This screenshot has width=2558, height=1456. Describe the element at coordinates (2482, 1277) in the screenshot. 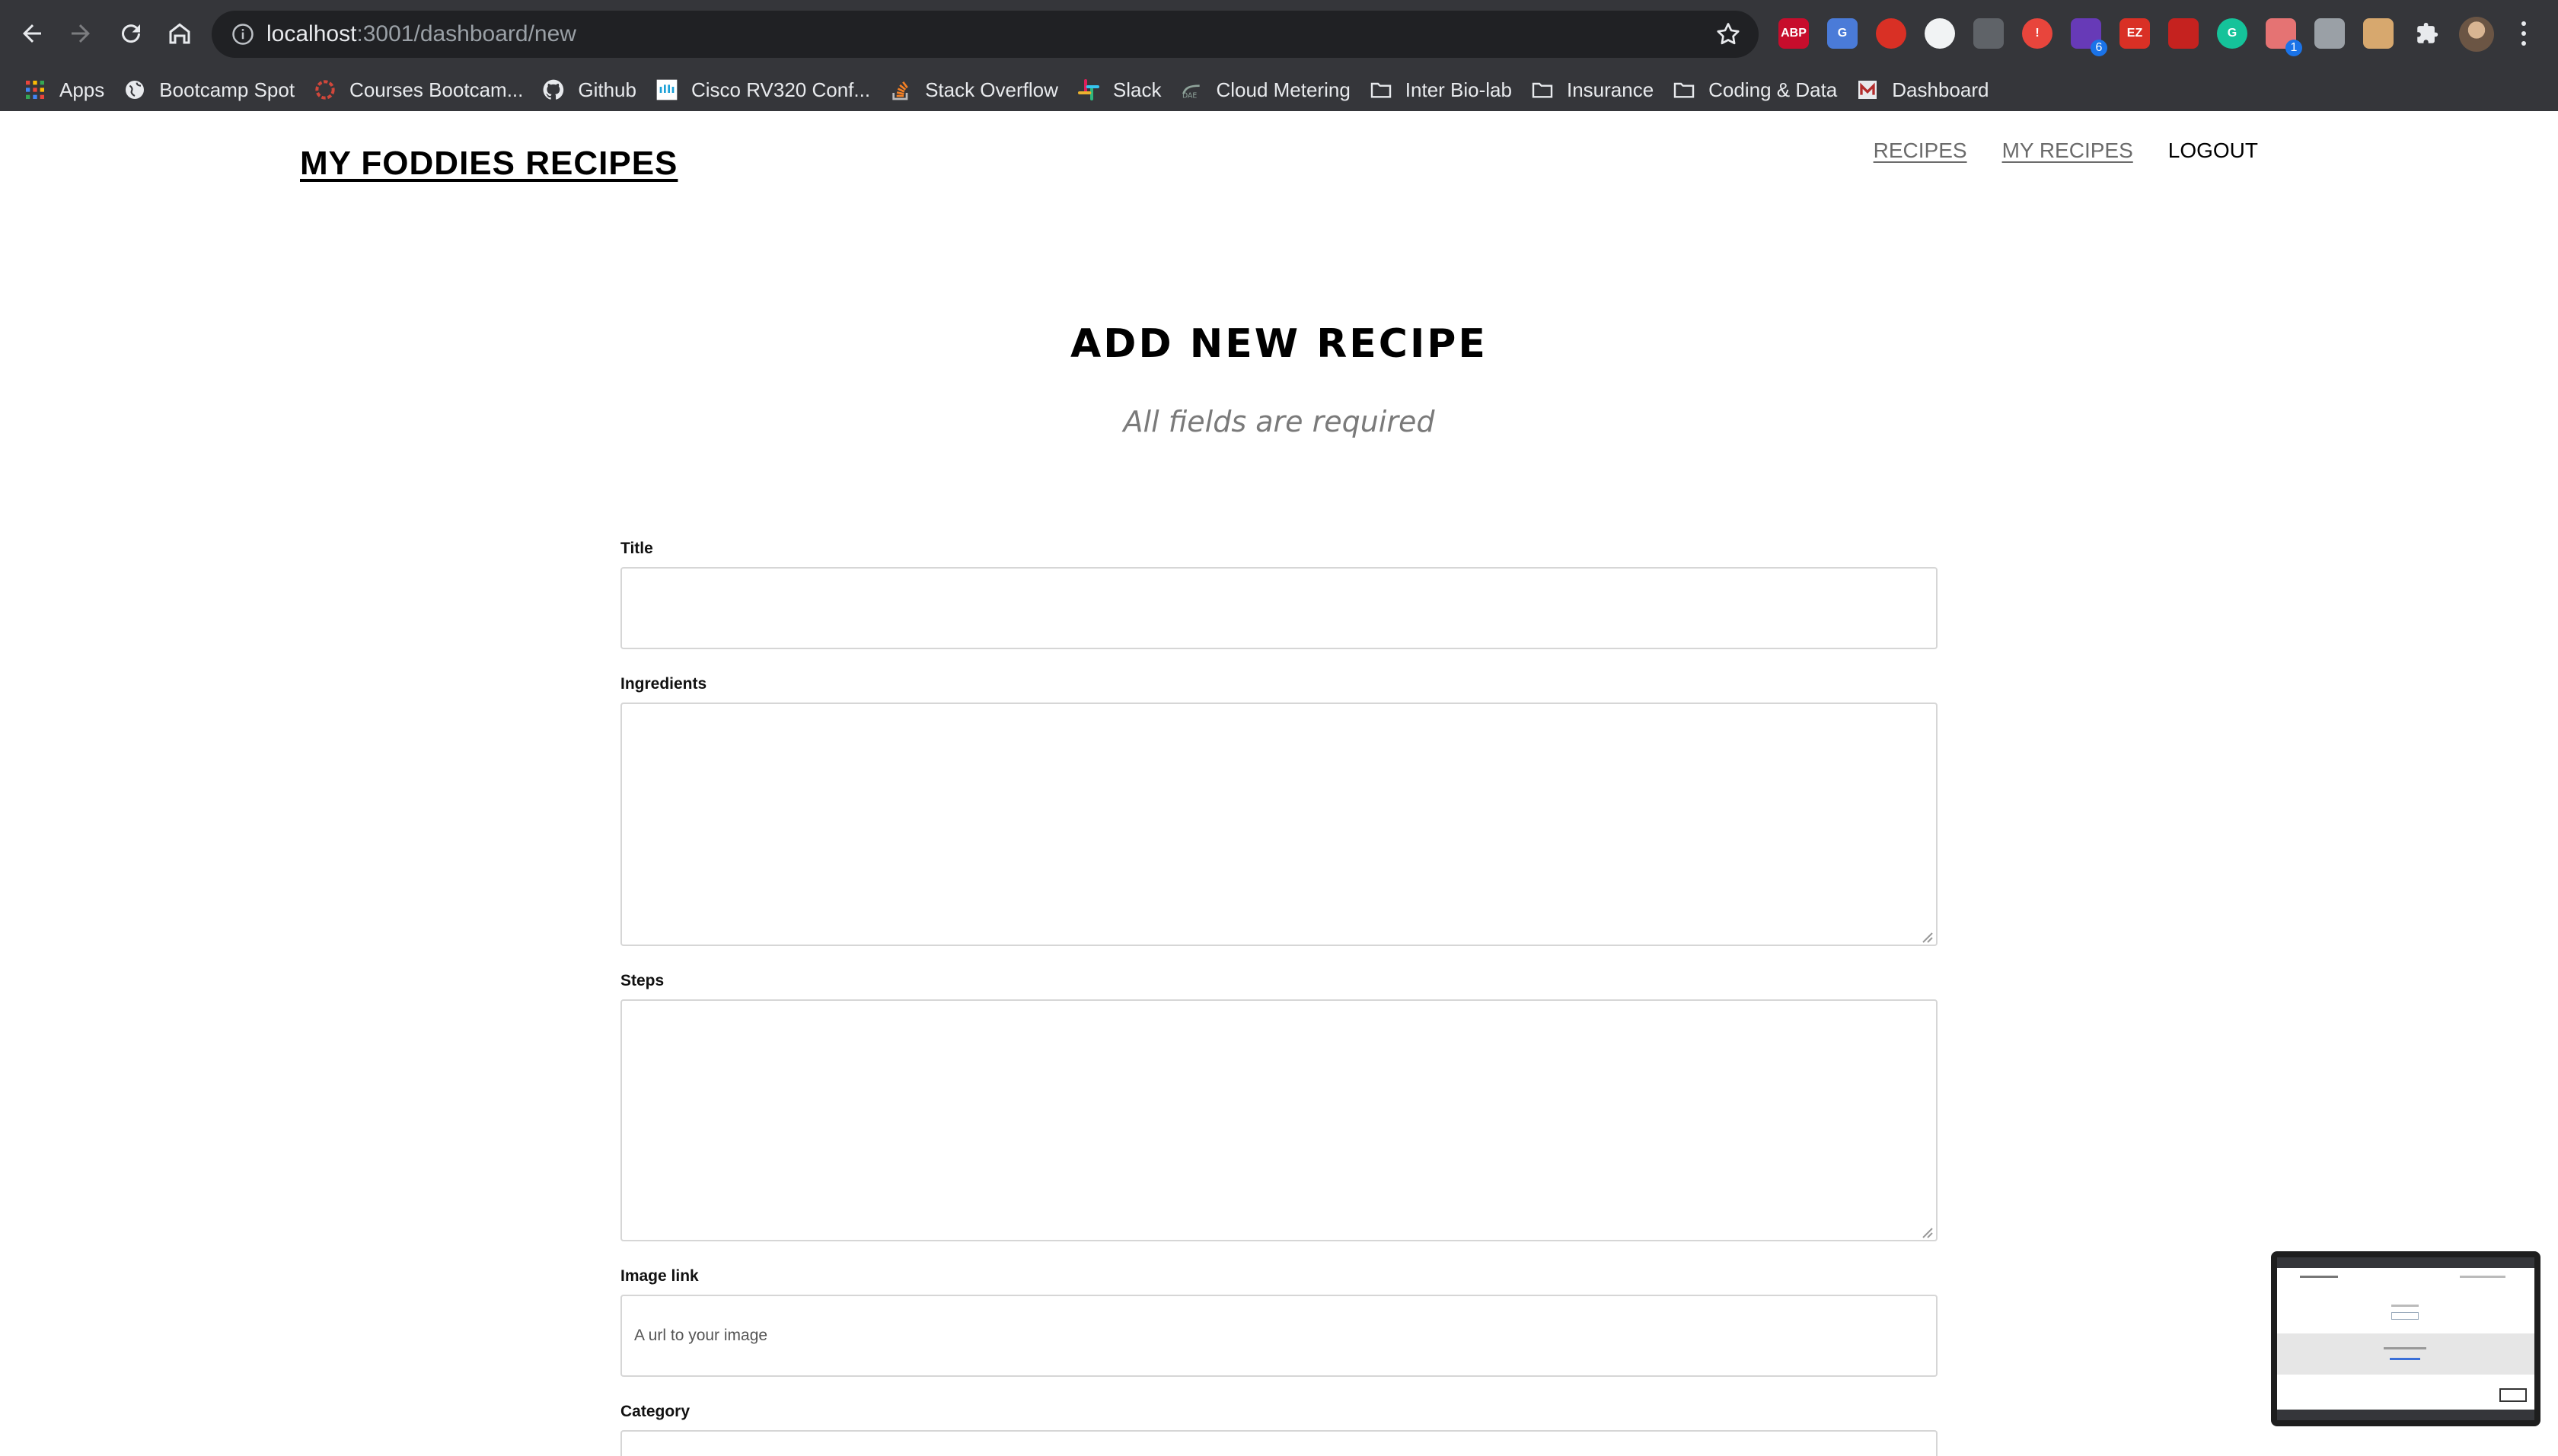

I see `thumbnail-nav-line` at that location.